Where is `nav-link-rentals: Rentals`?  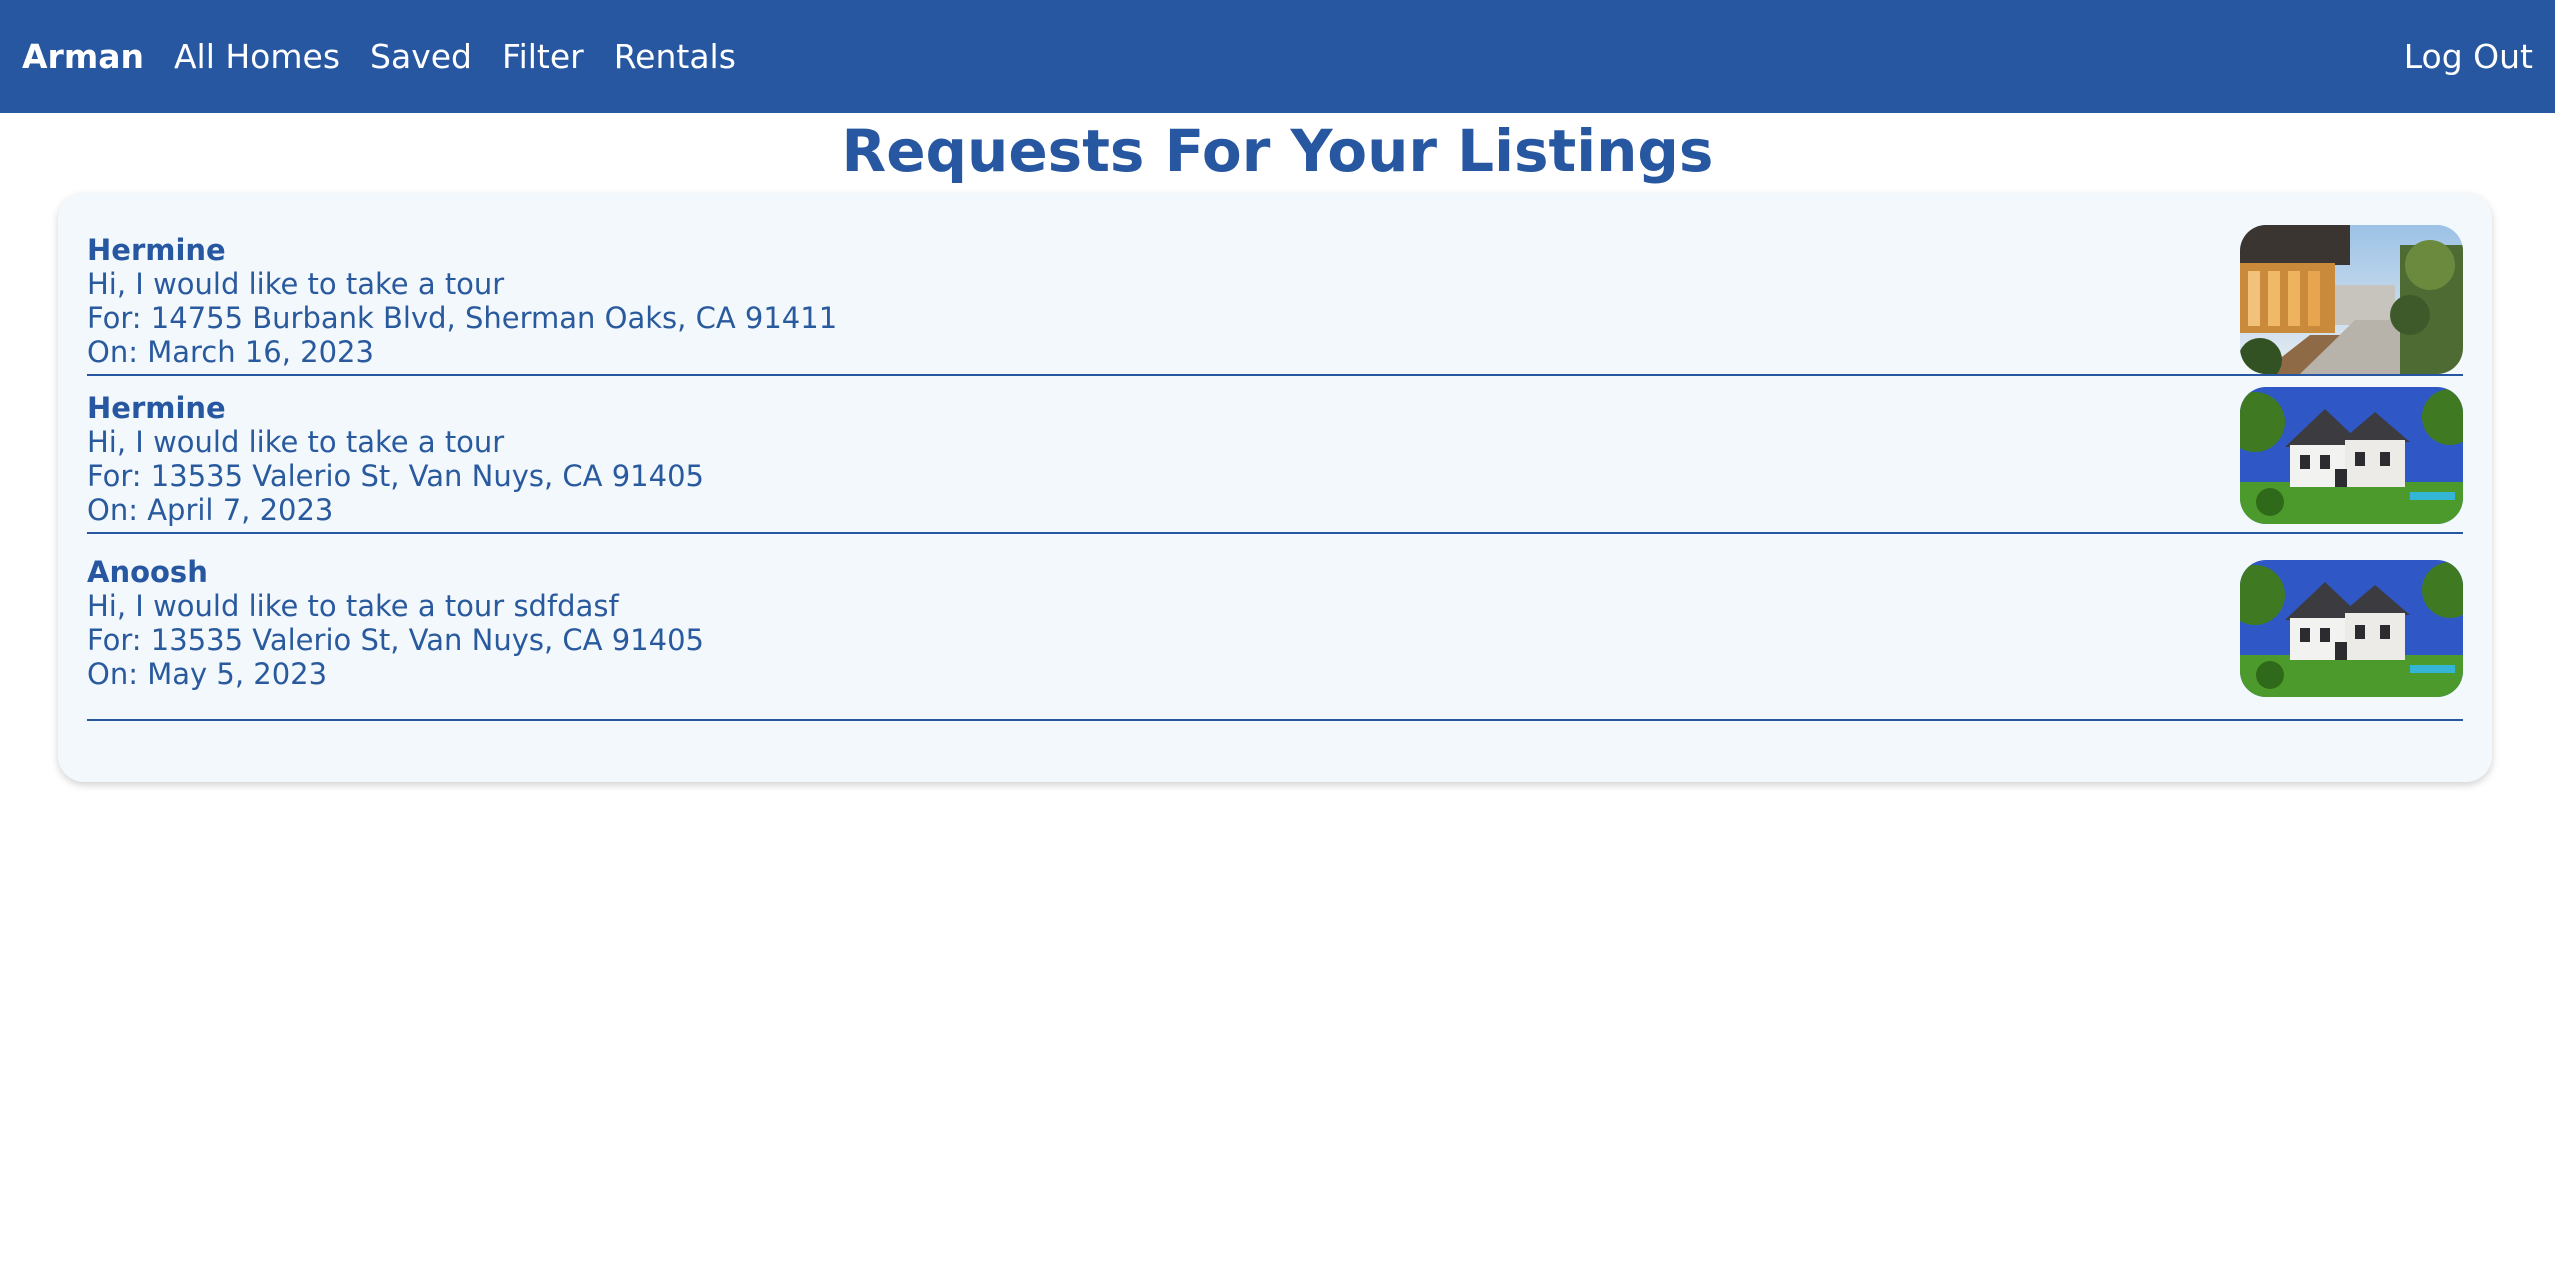 nav-link-rentals: Rentals is located at coordinates (675, 56).